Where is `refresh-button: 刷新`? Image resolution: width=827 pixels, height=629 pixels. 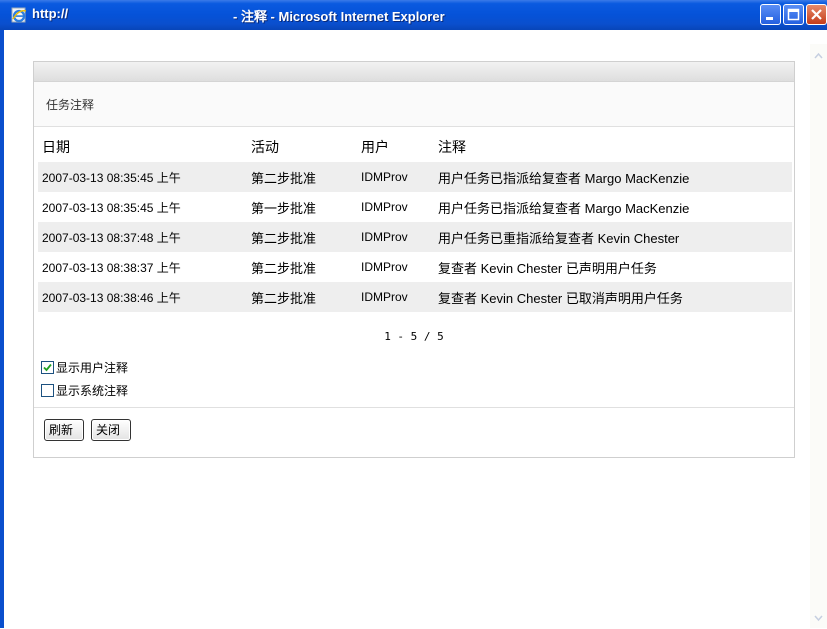
refresh-button: 刷新 is located at coordinates (64, 430).